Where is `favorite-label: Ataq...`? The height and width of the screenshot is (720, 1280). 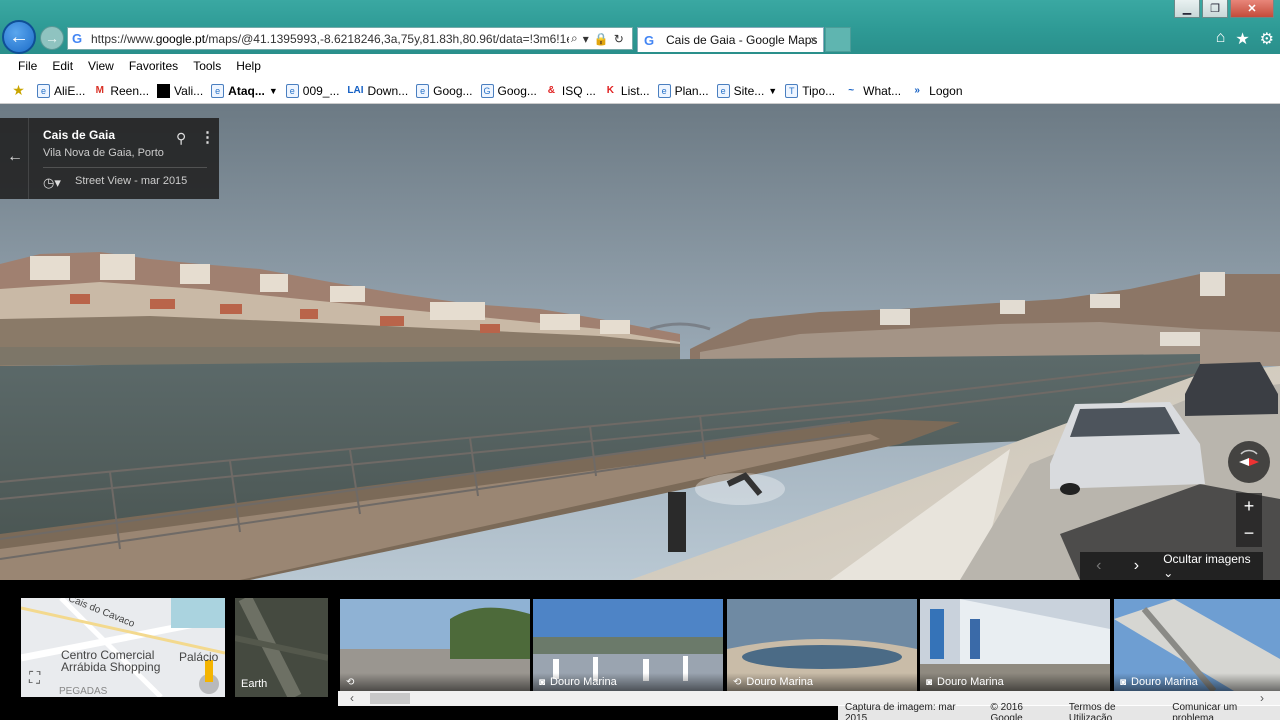
favorite-label: Ataq... is located at coordinates (246, 90).